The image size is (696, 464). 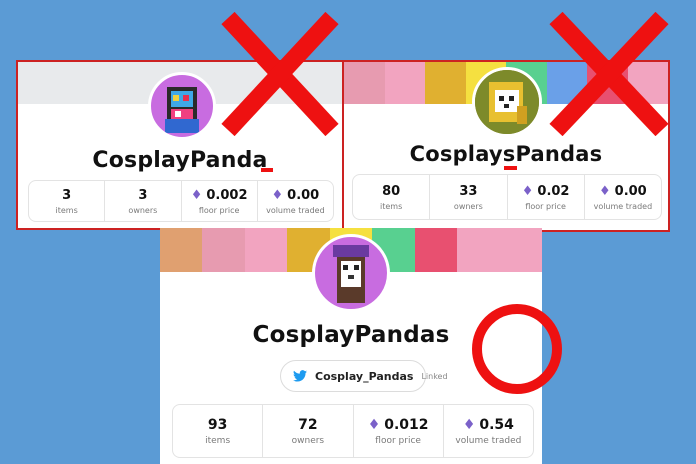 I want to click on stat-owners: 3 owners, so click(x=143, y=201).